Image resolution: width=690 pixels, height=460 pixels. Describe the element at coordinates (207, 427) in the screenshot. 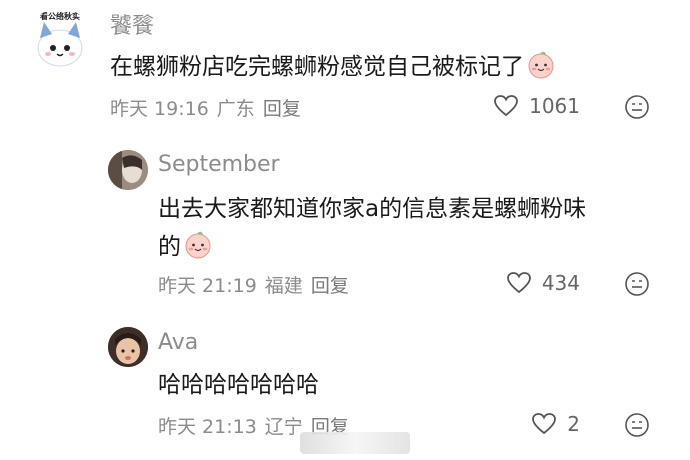

I see `timestamp: 昨天 21:13` at that location.